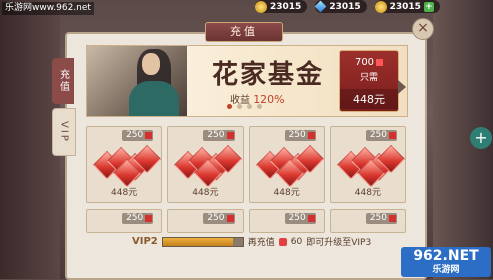  What do you see at coordinates (137, 81) in the screenshot?
I see `hero-portrait` at bounding box center [137, 81].